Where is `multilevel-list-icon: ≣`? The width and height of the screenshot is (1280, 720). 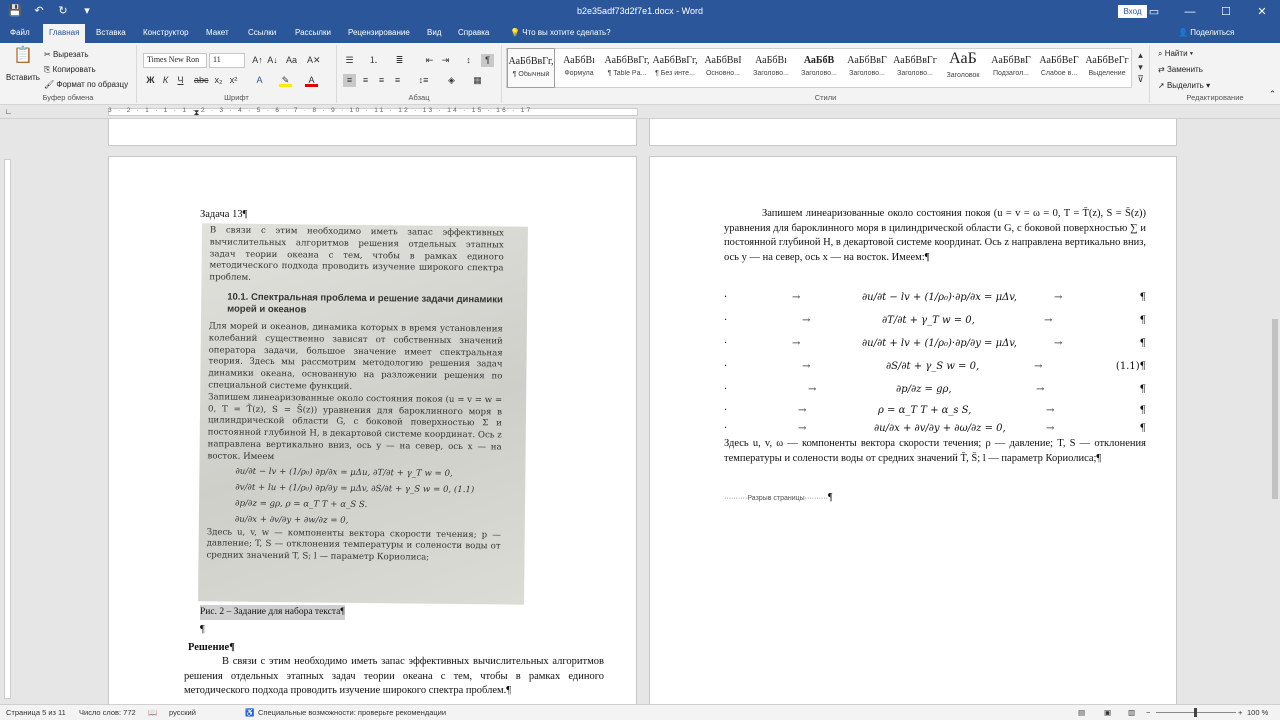
multilevel-list-icon: ≣ is located at coordinates (399, 60).